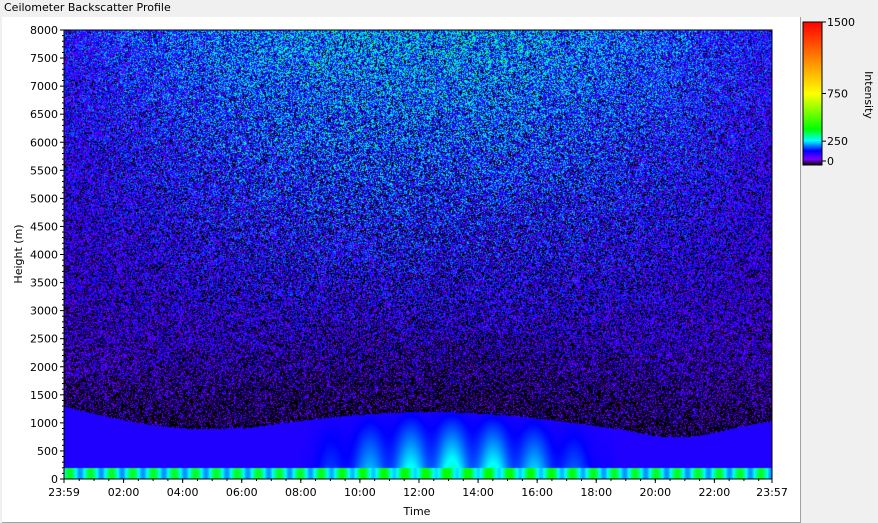 This screenshot has height=523, width=878. I want to click on x-tick-label: 14:00, so click(478, 492).